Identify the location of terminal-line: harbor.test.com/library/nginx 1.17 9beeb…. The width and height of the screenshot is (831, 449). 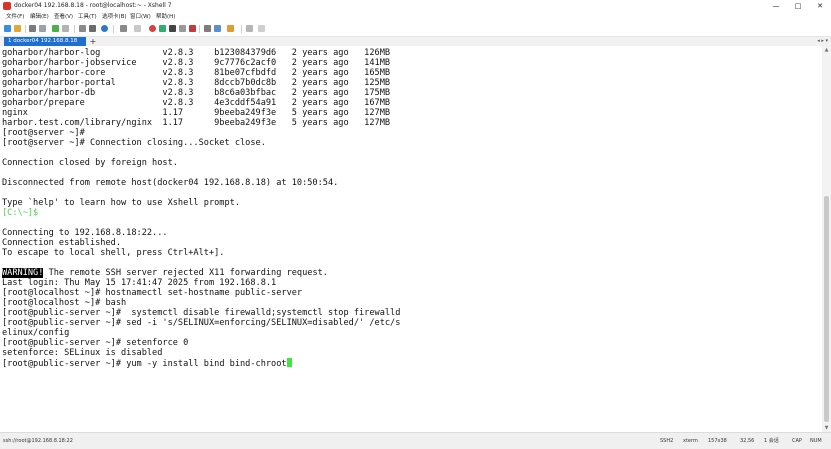
(196, 123).